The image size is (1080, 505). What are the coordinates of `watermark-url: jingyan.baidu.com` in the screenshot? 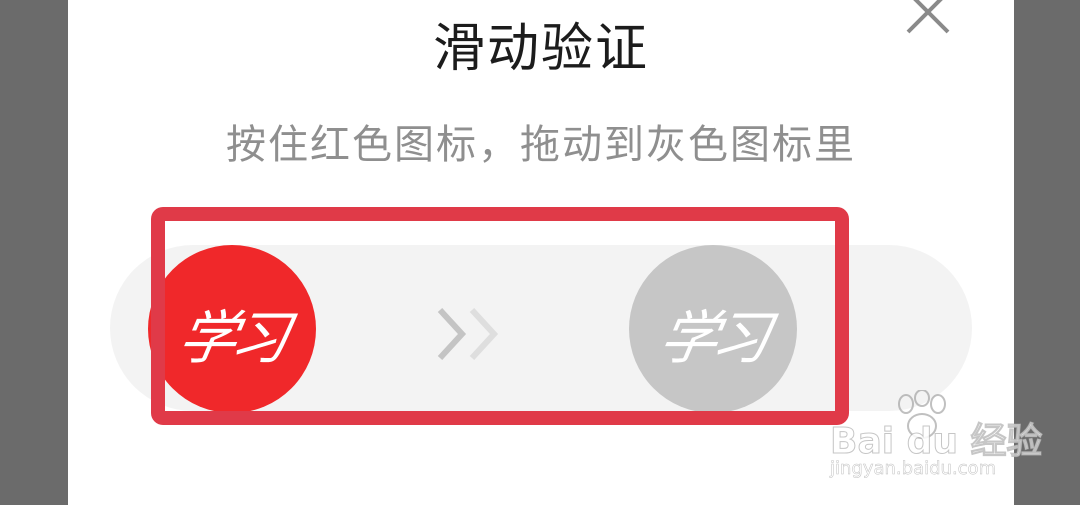 It's located at (913, 469).